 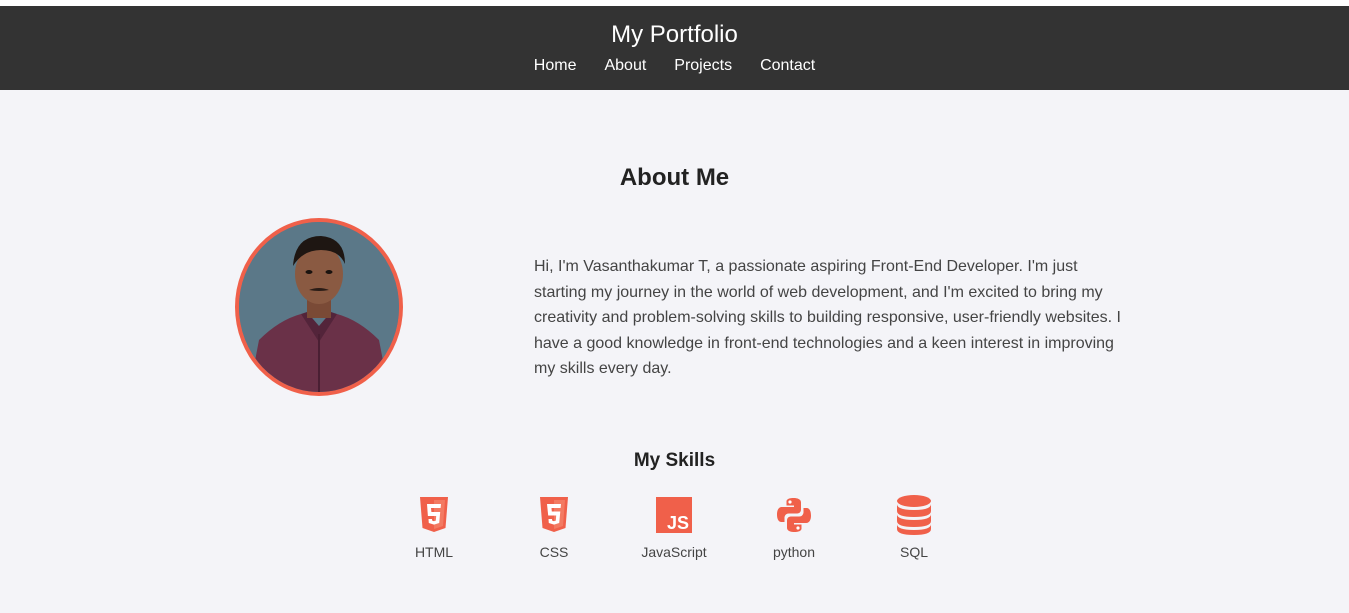 What do you see at coordinates (674, 34) in the screenshot?
I see `site-title: My Portfolio` at bounding box center [674, 34].